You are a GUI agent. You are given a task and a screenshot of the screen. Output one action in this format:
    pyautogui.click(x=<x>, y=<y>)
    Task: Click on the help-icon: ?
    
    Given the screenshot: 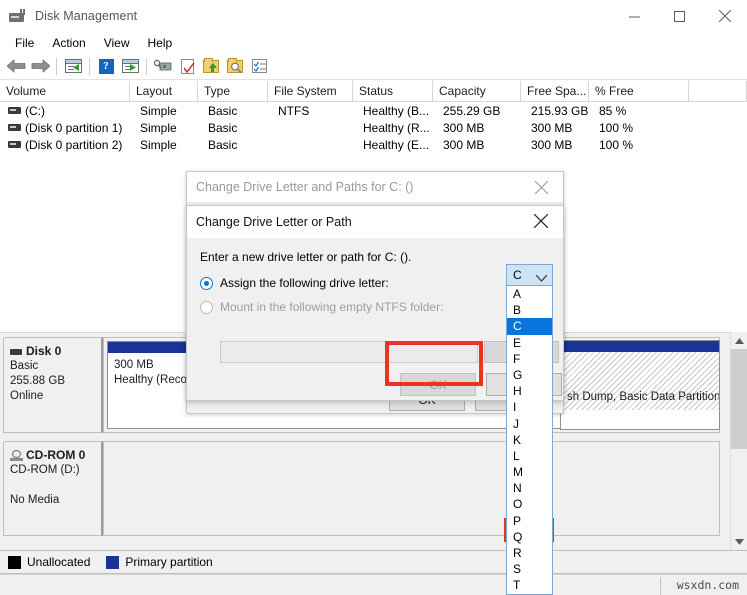 What is the action you would take?
    pyautogui.click(x=106, y=66)
    